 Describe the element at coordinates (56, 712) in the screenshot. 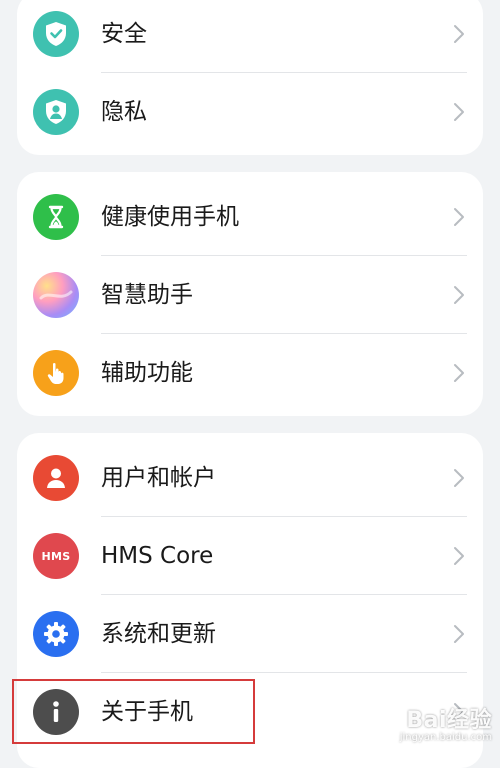

I see `info-icon` at that location.